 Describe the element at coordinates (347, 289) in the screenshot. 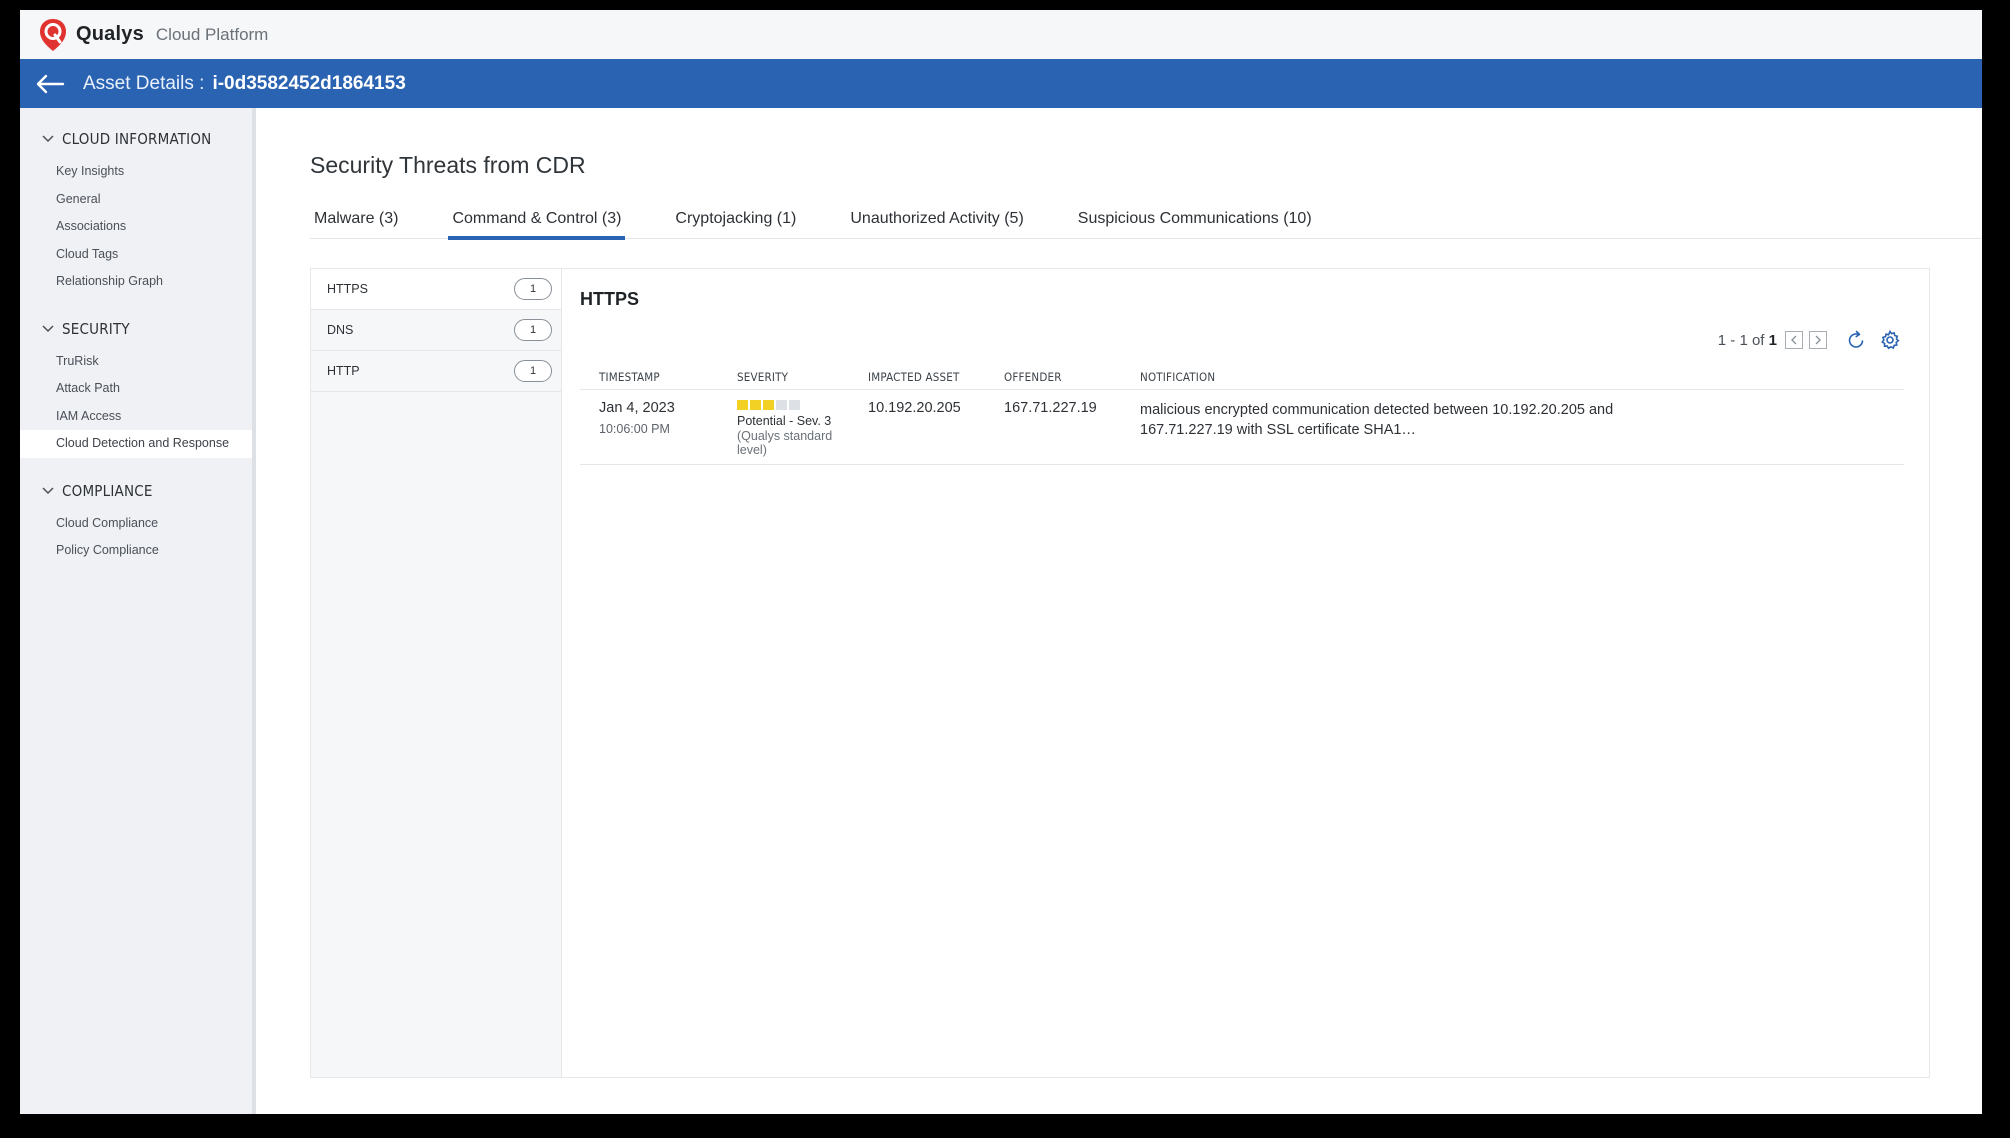

I see `protocol-label: HTTPS` at that location.